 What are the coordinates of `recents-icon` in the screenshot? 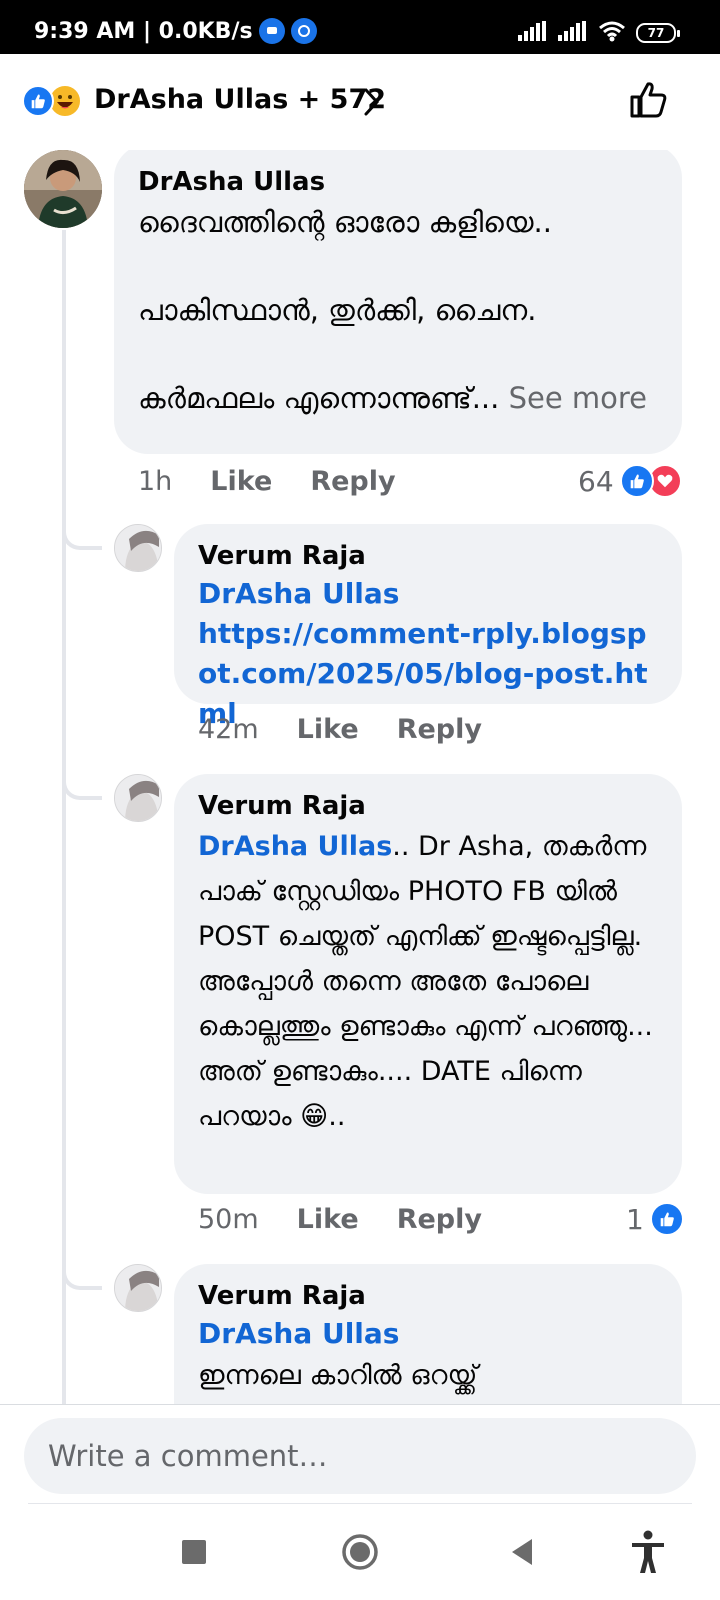 It's located at (194, 1552).